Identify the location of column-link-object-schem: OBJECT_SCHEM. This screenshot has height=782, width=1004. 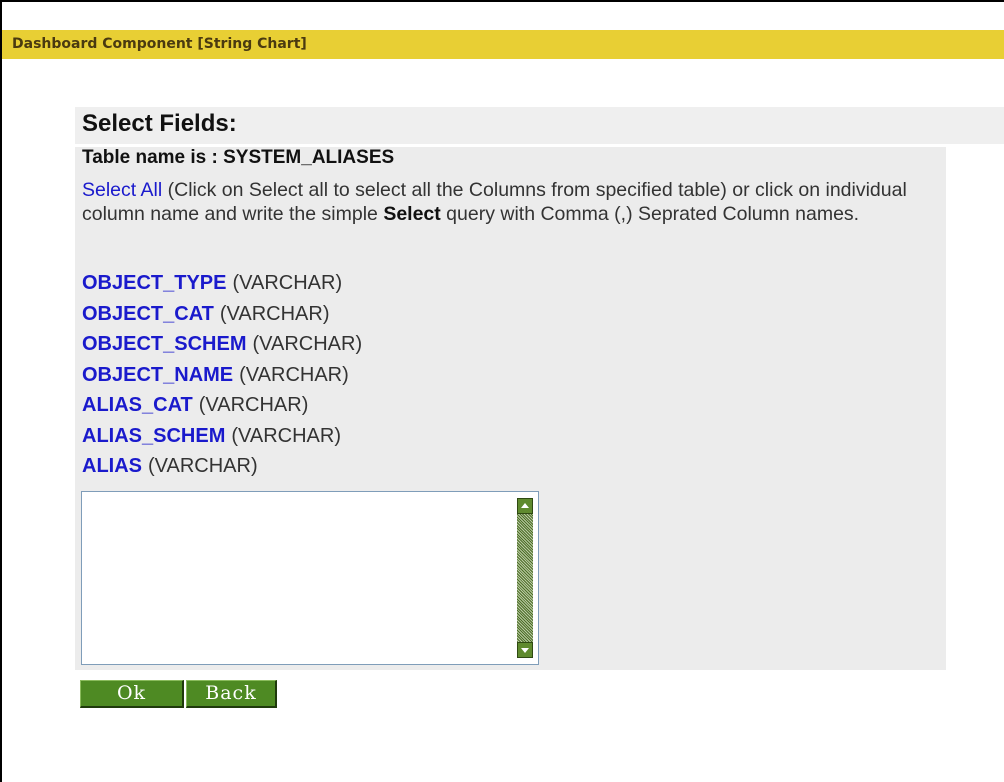
(164, 344).